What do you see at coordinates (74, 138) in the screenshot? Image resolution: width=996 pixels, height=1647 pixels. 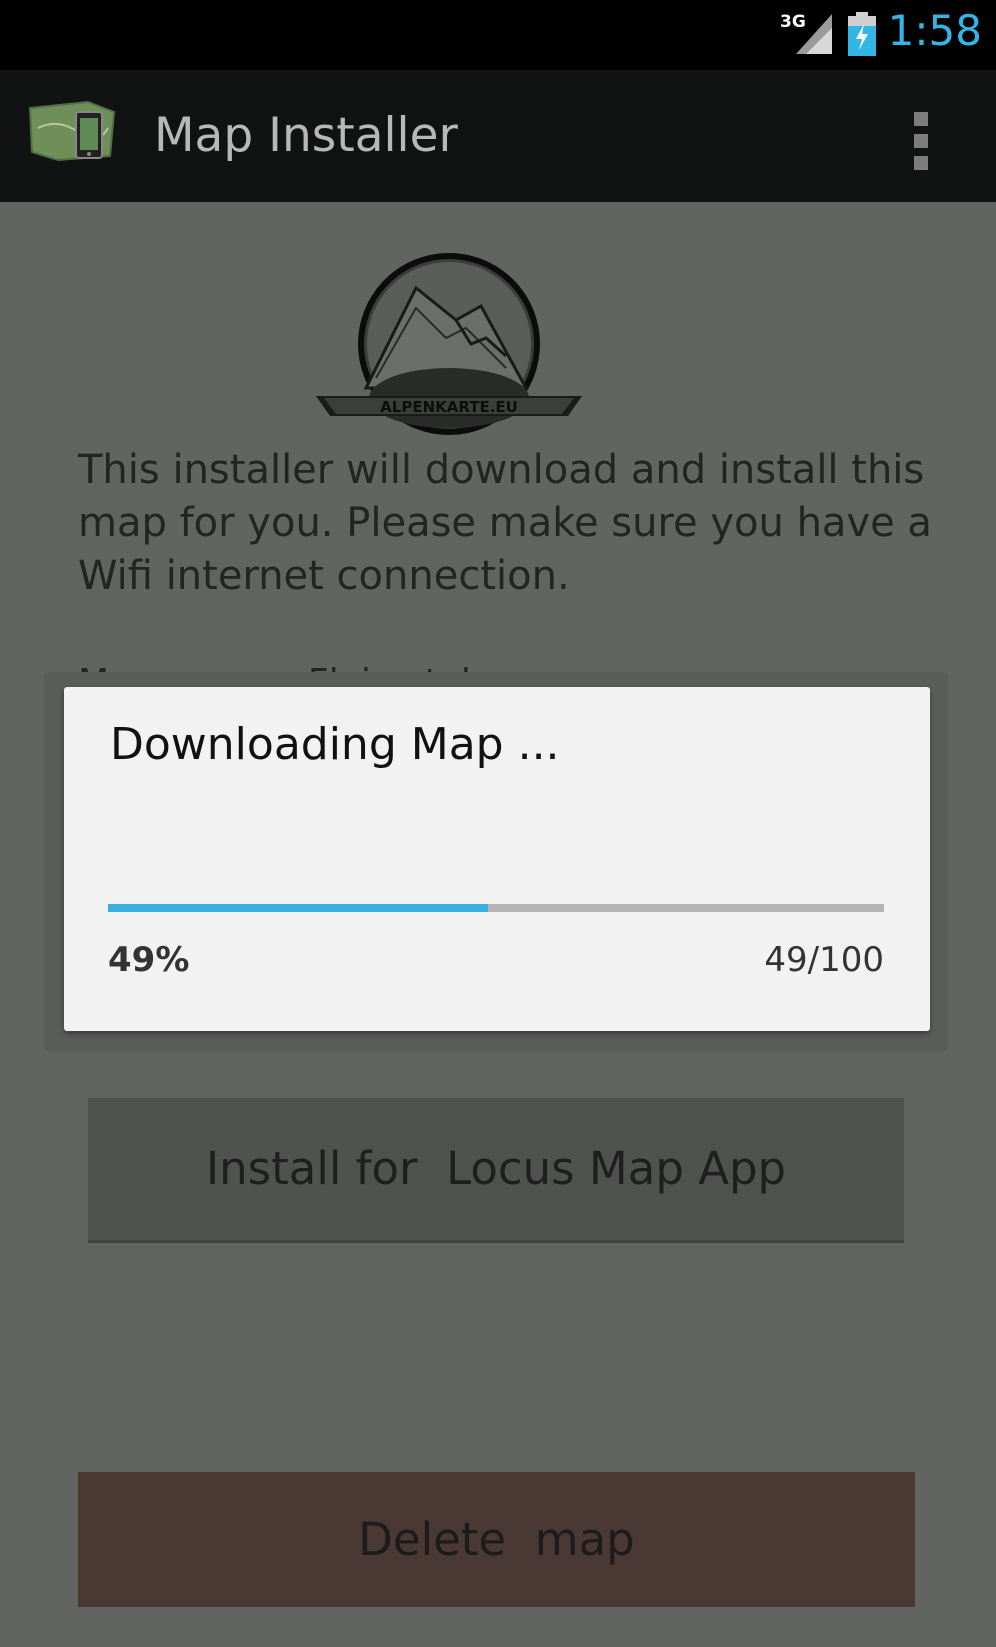 I see `map-phone-icon` at bounding box center [74, 138].